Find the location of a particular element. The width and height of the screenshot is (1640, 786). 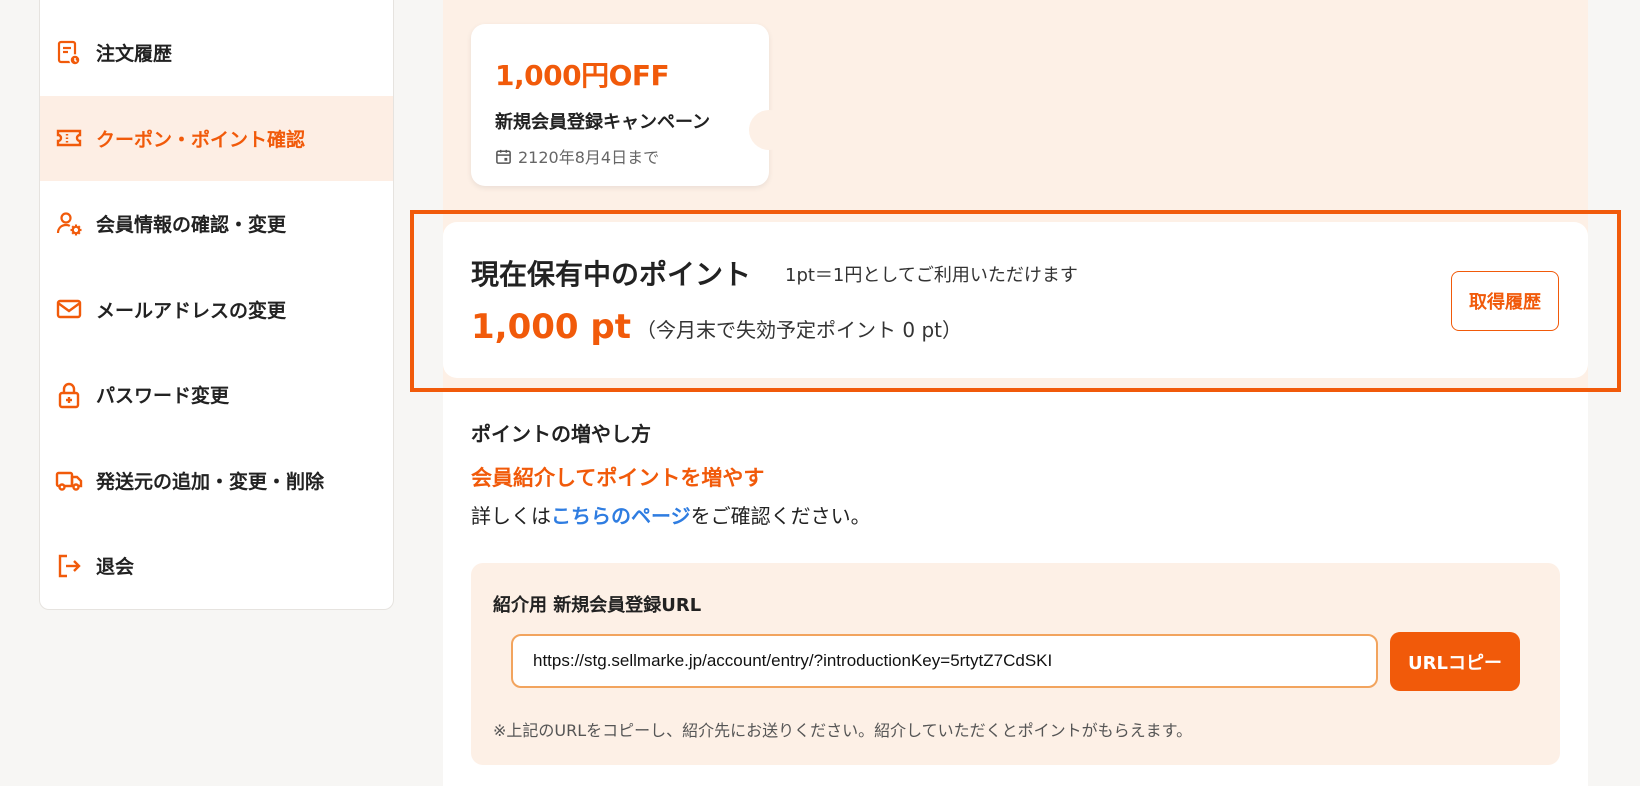

detail-page-link: こちらのページ is located at coordinates (621, 516).